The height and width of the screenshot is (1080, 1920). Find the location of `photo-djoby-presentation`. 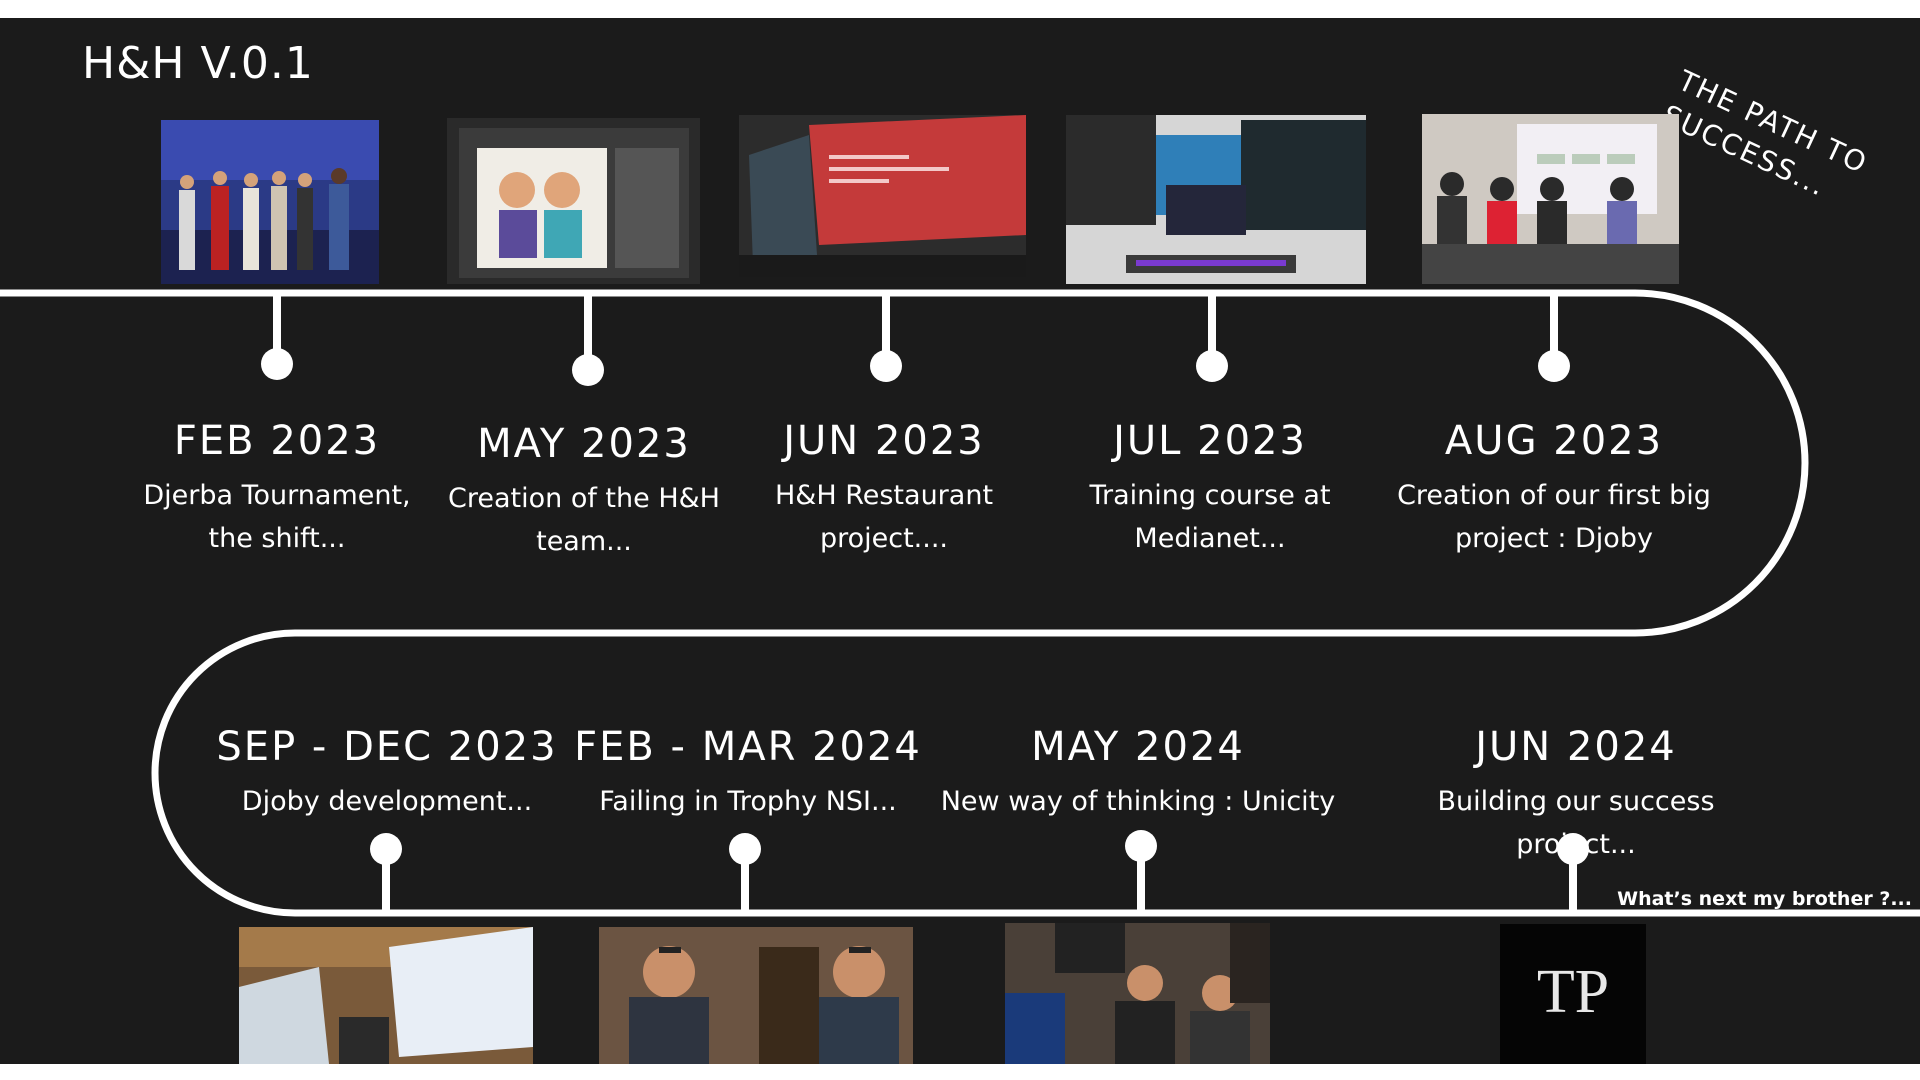

photo-djoby-presentation is located at coordinates (1550, 199).